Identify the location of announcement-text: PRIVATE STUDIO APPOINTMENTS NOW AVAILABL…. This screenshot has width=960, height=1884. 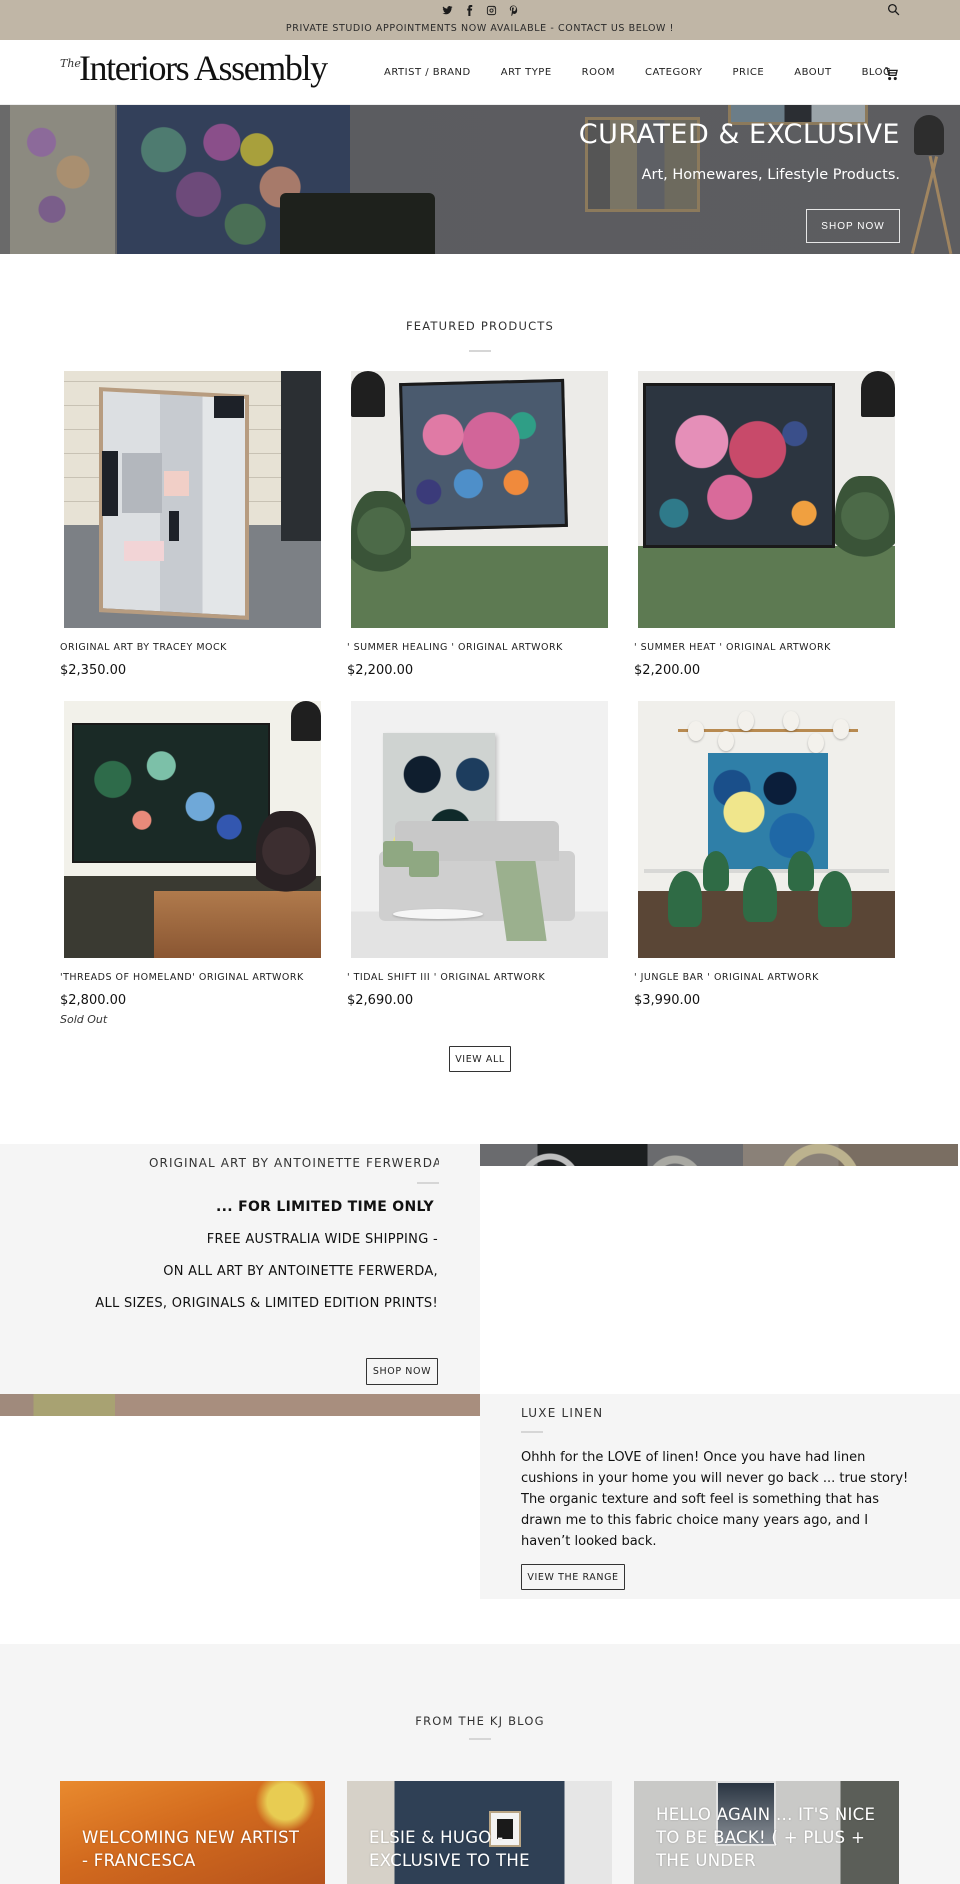
(480, 28).